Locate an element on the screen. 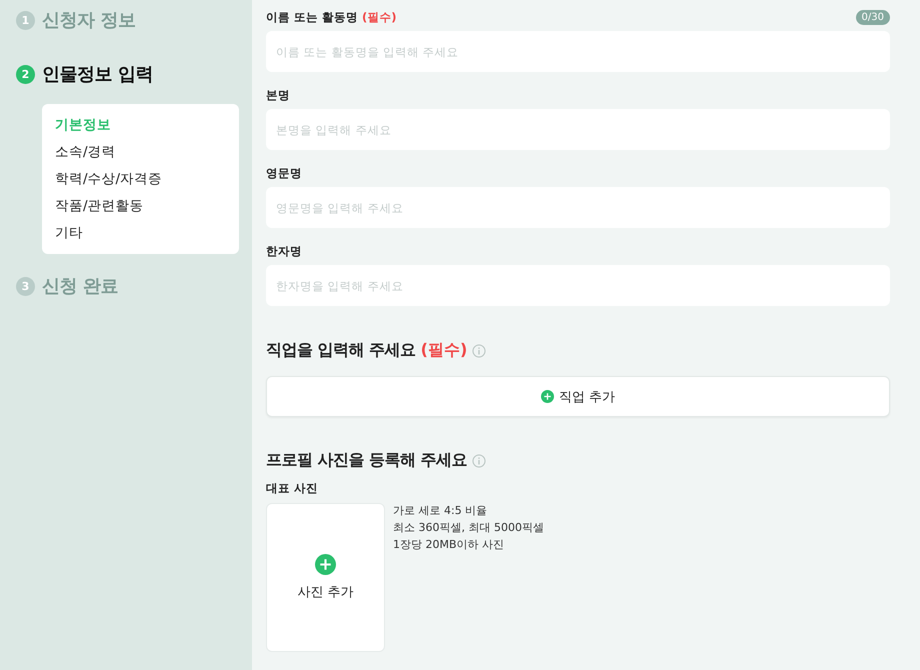 This screenshot has height=670, width=920. field-label: 본명 is located at coordinates (278, 95).